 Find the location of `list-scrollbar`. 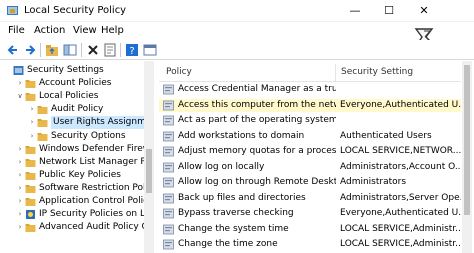

list-scrollbar is located at coordinates (467, 157).